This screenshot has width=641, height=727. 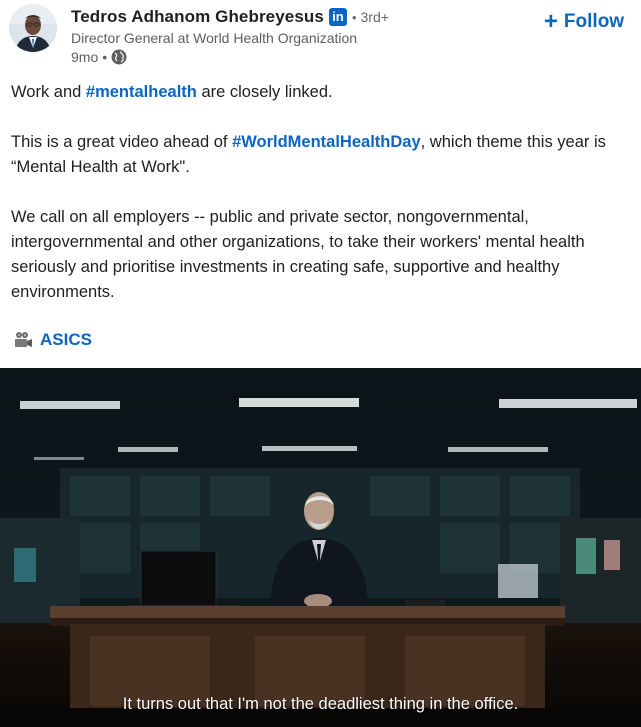 What do you see at coordinates (66, 340) in the screenshot?
I see `mention-asics: ASICS` at bounding box center [66, 340].